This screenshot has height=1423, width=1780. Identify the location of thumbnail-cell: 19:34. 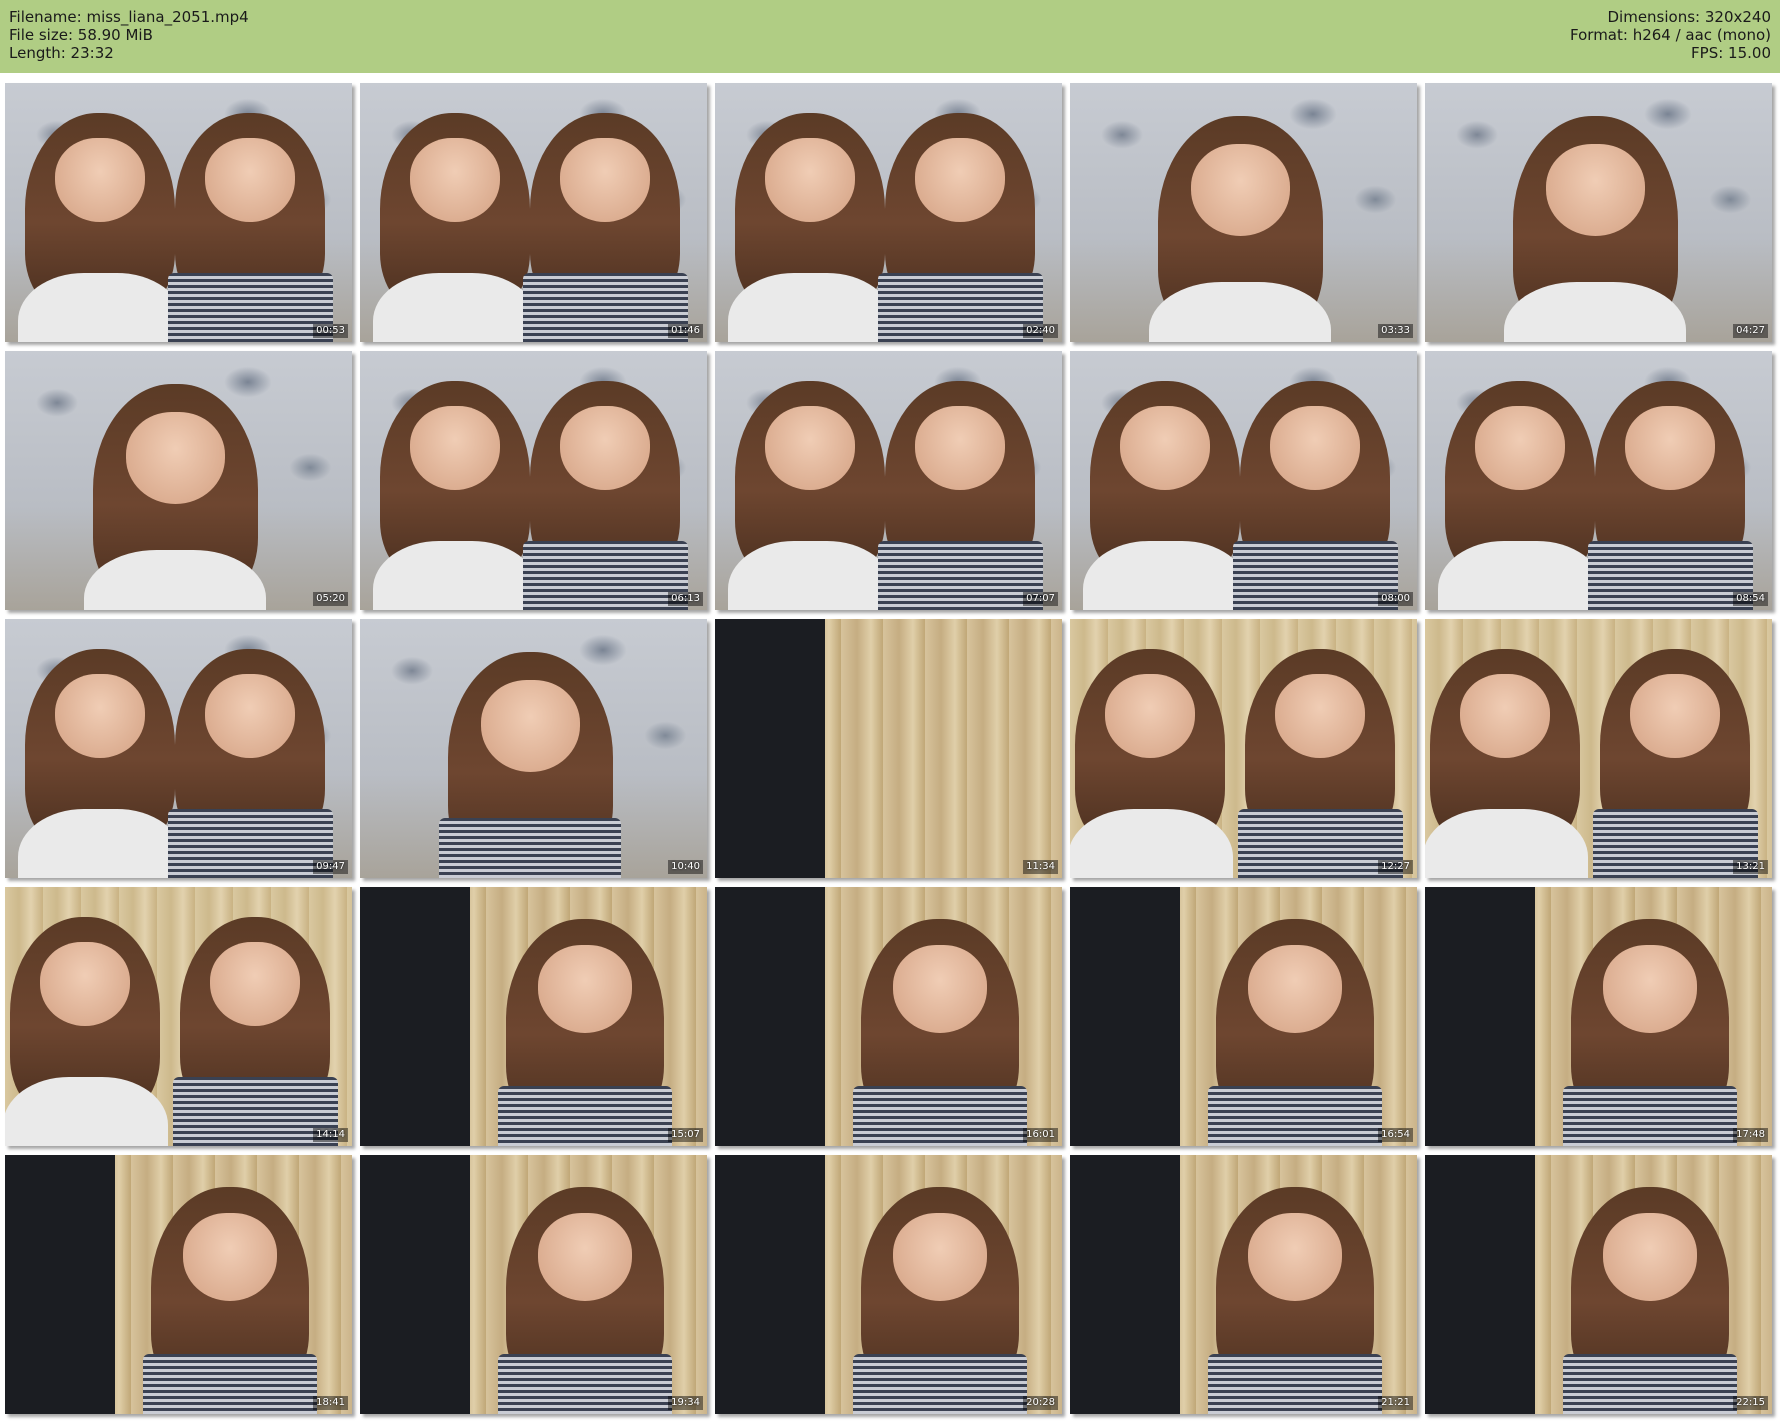
(532, 1286).